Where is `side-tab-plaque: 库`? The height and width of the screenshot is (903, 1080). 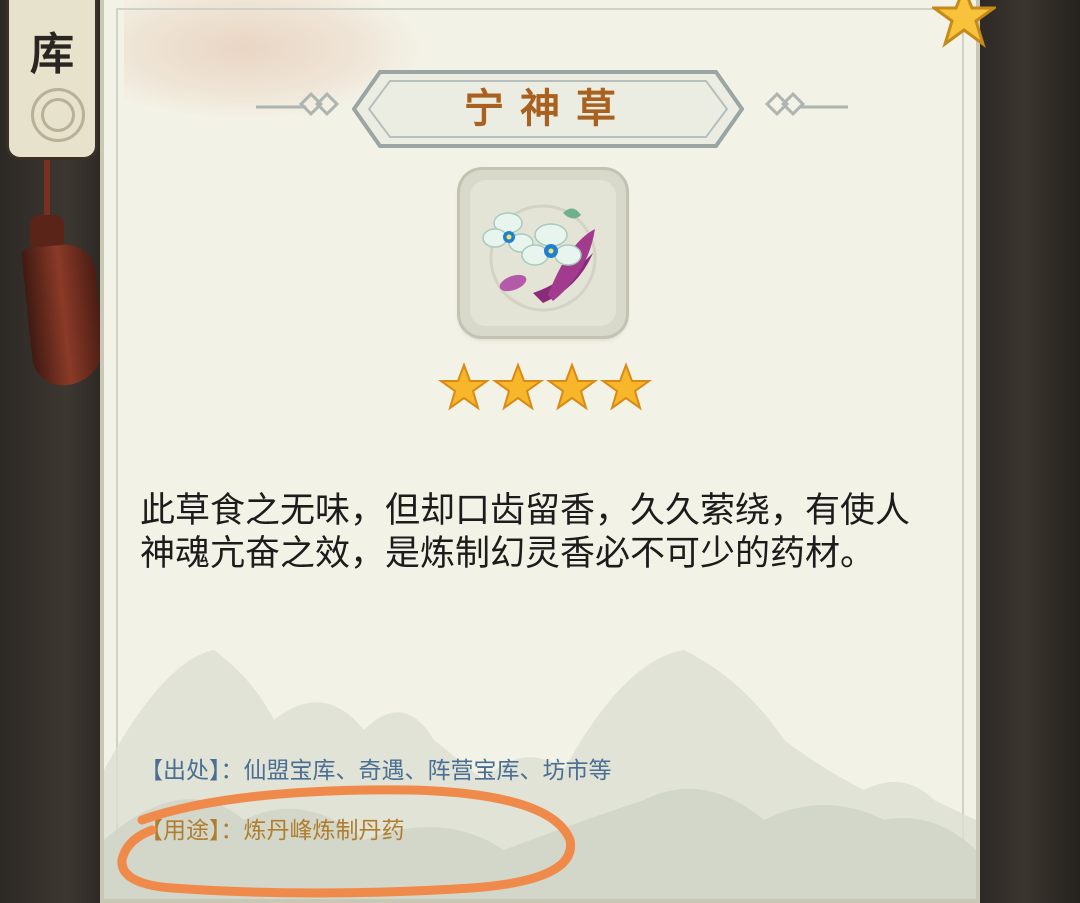 side-tab-plaque: 库 is located at coordinates (52, 80).